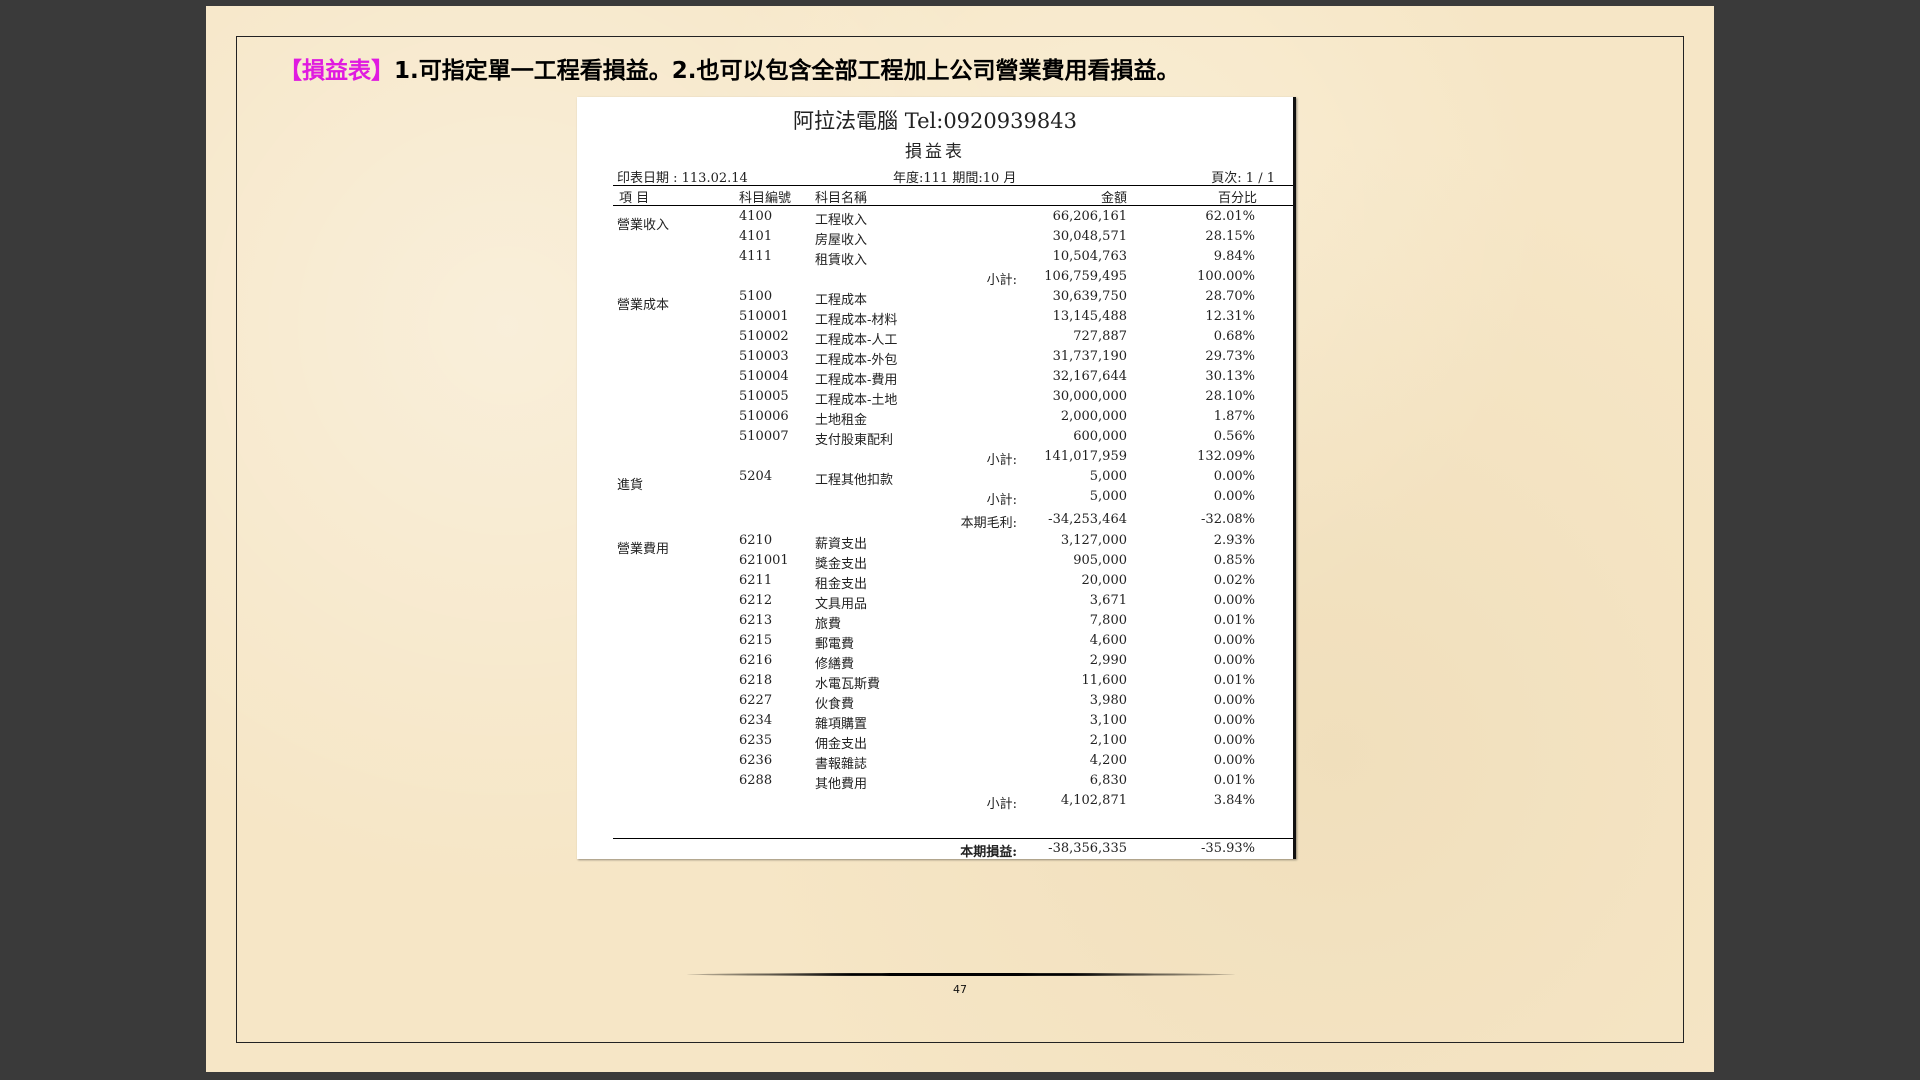  I want to click on row-percent: 0.02%, so click(1234, 580).